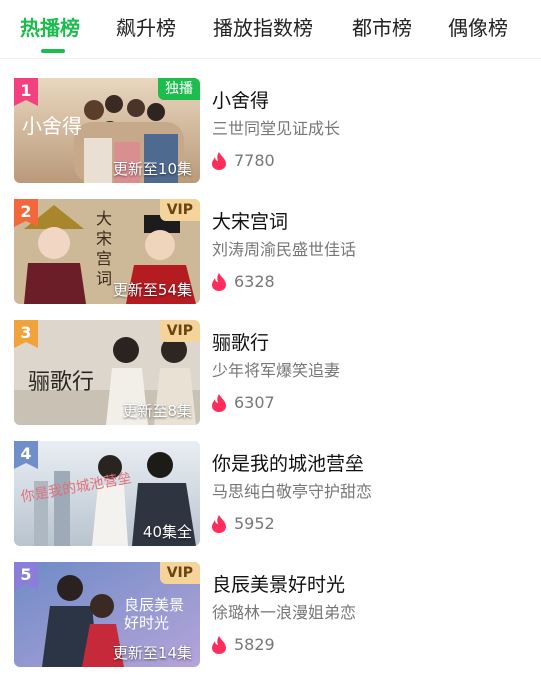 The width and height of the screenshot is (541, 678). I want to click on poster-logo: 骊歌行, so click(61, 382).